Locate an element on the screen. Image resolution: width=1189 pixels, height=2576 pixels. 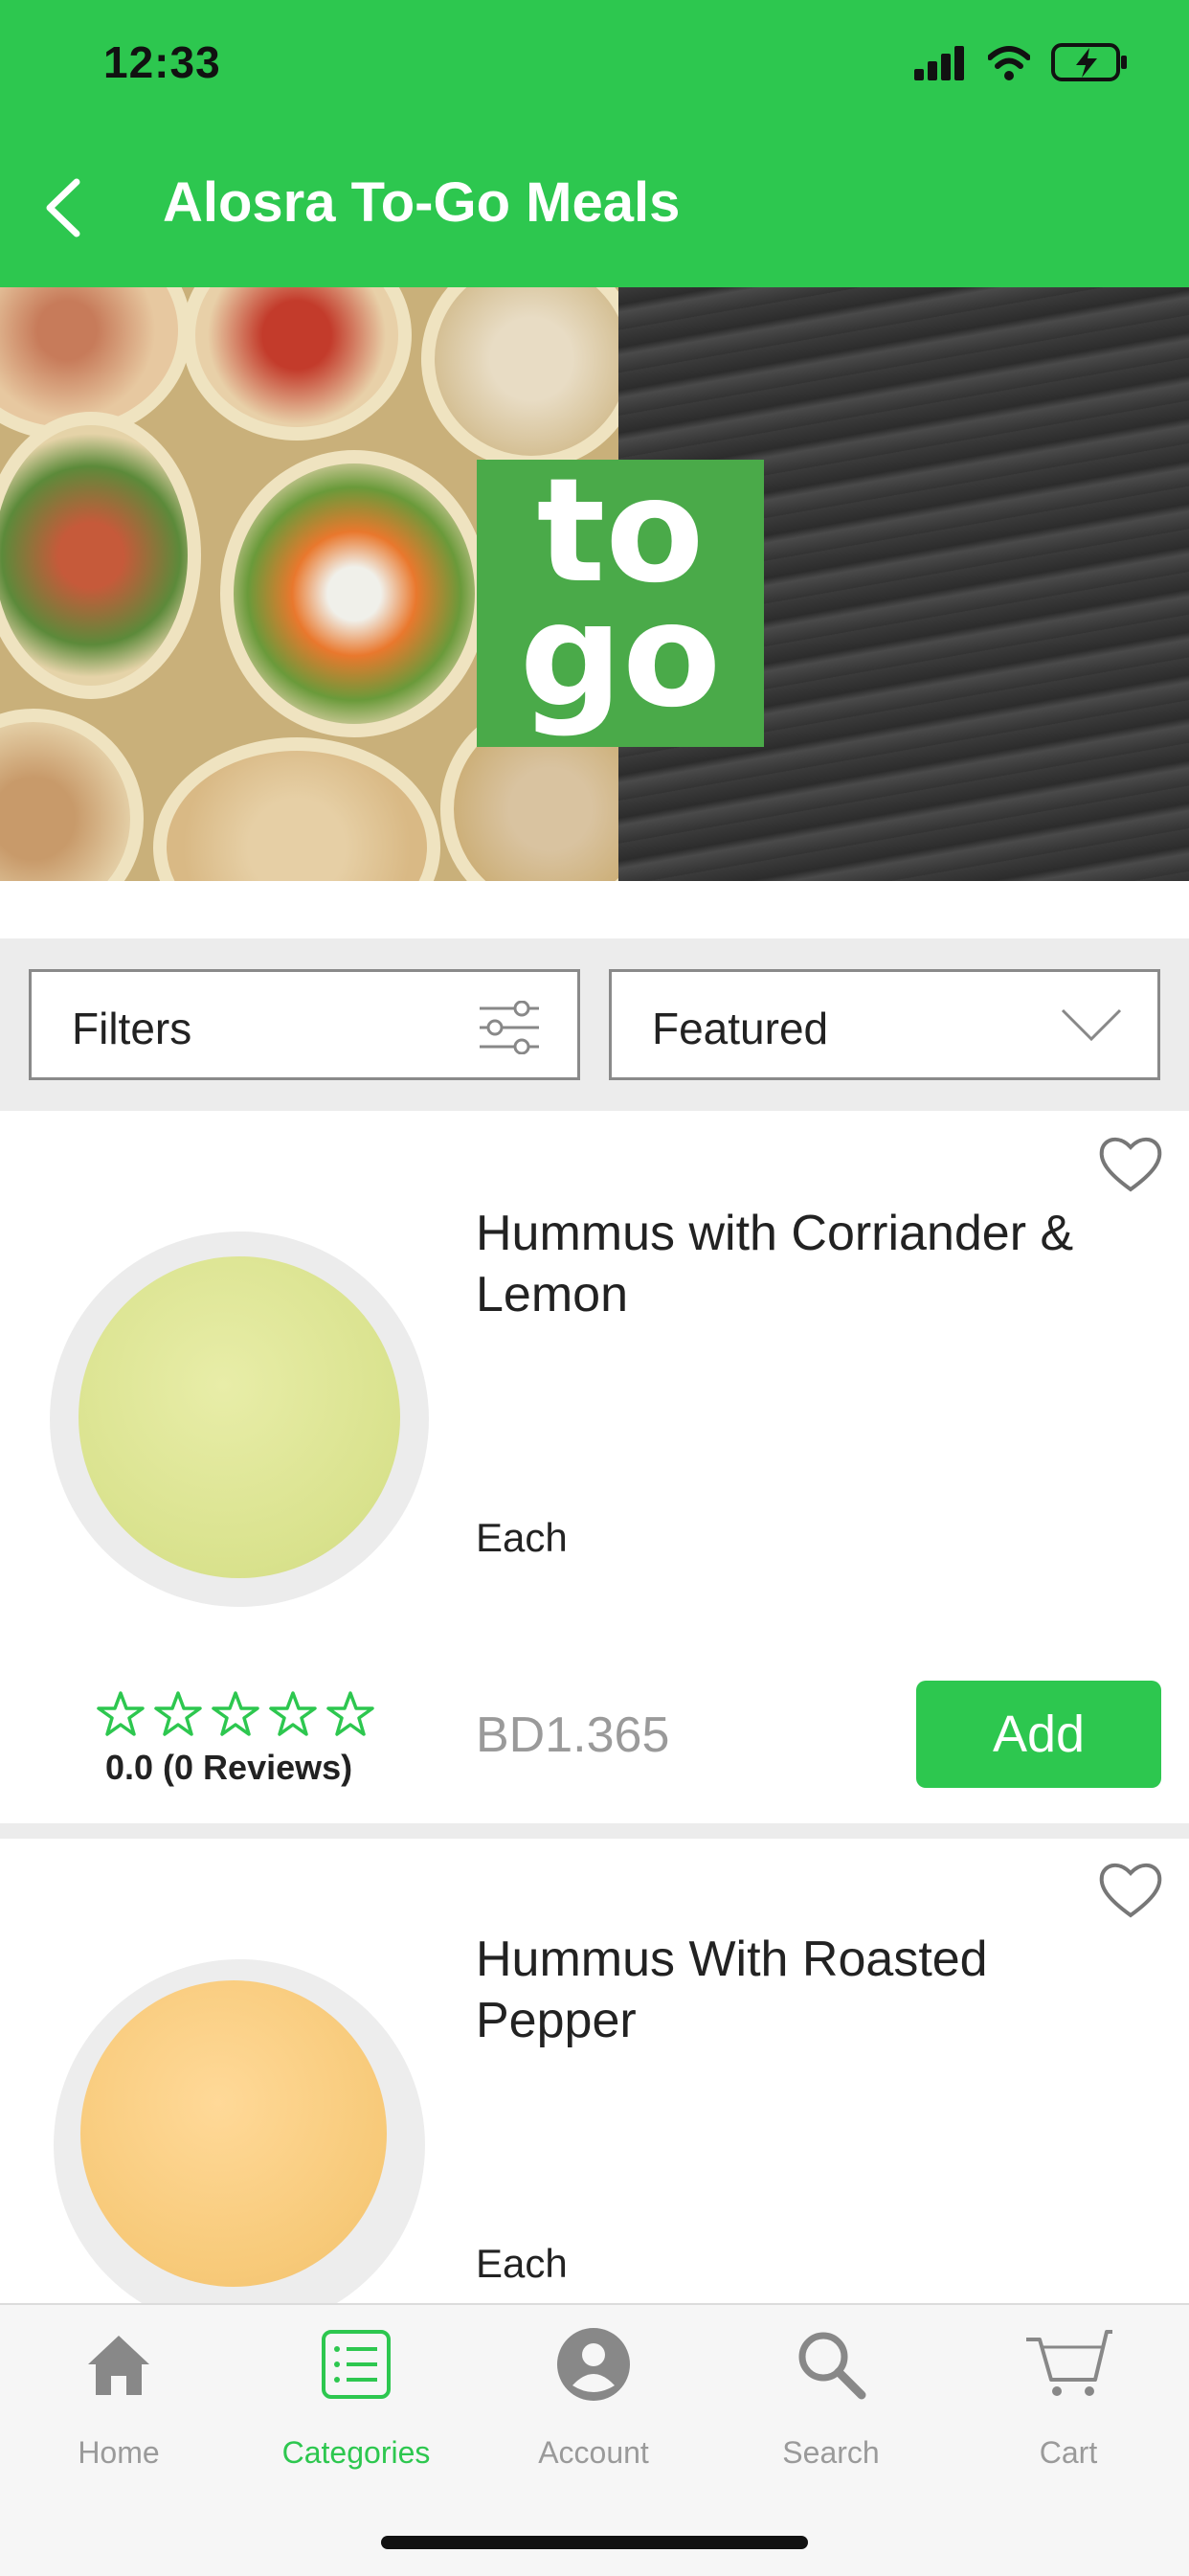
status-time: 12:33 is located at coordinates (162, 62).